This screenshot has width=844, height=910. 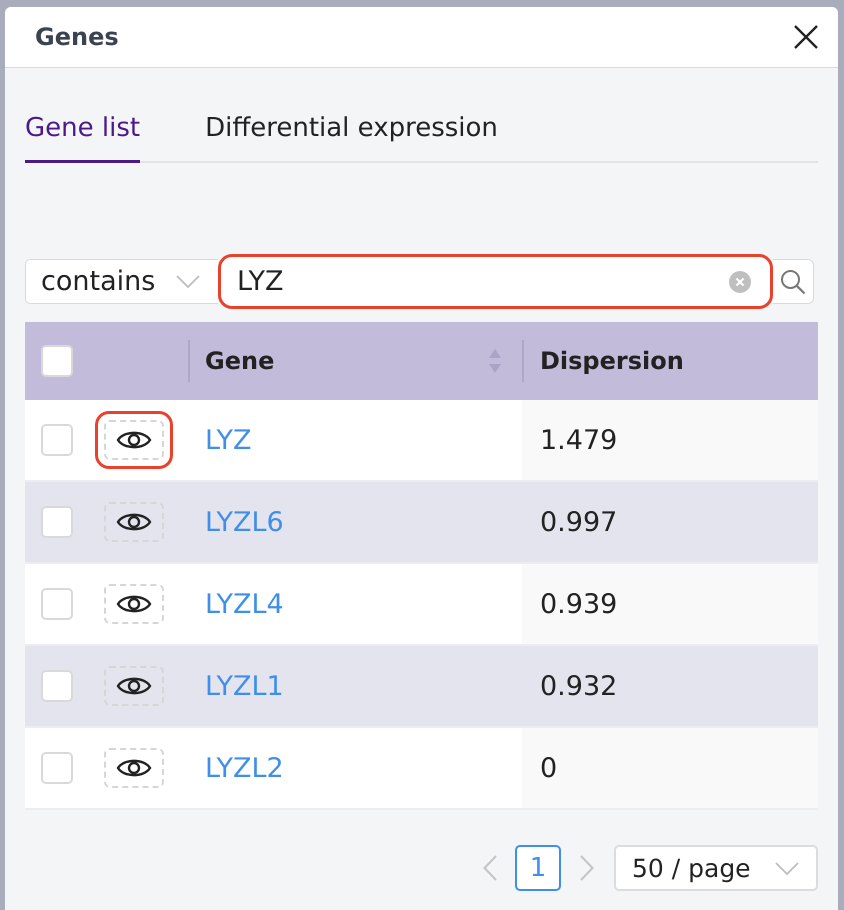 What do you see at coordinates (549, 768) in the screenshot?
I see `dispersion-value: 0` at bounding box center [549, 768].